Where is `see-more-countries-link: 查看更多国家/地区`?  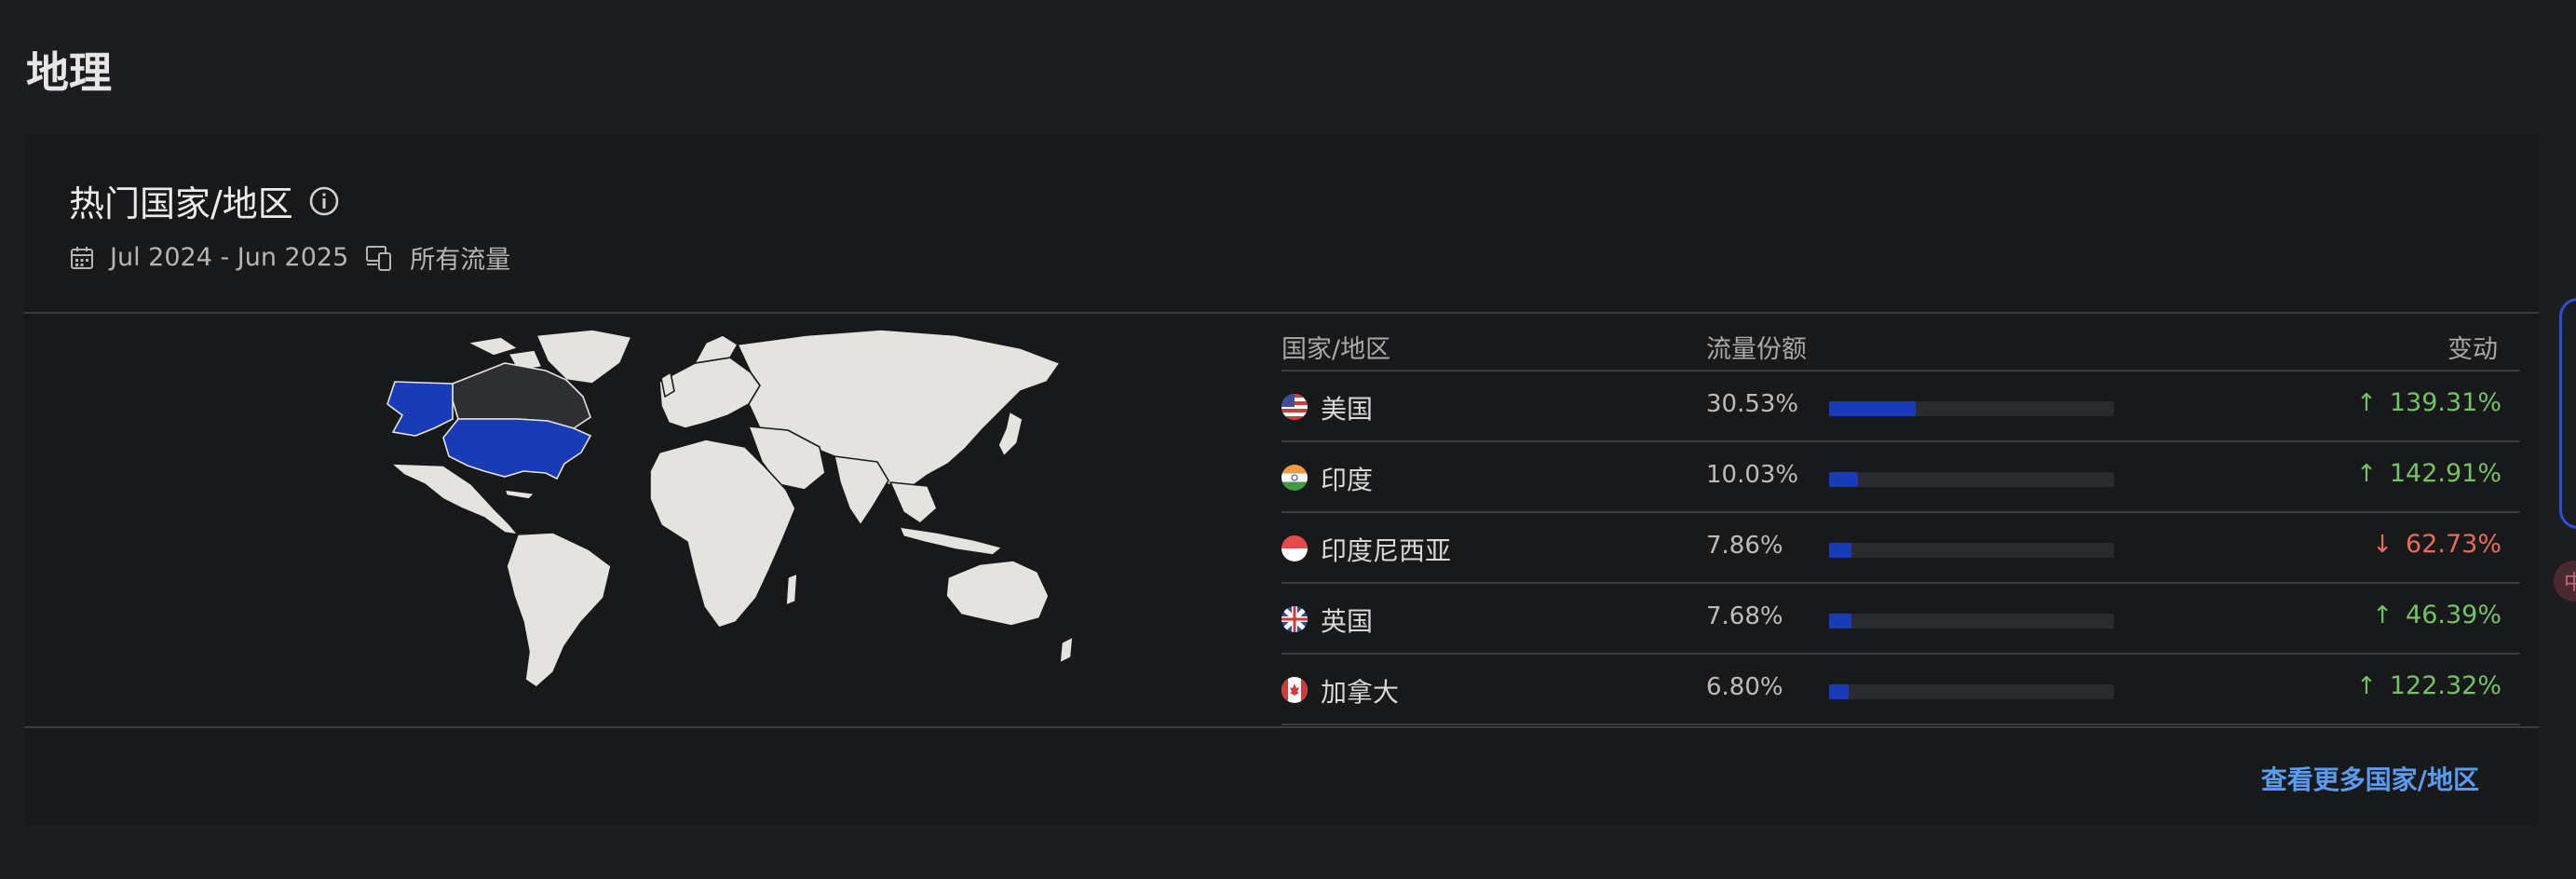
see-more-countries-link: 查看更多国家/地区 is located at coordinates (2370, 778).